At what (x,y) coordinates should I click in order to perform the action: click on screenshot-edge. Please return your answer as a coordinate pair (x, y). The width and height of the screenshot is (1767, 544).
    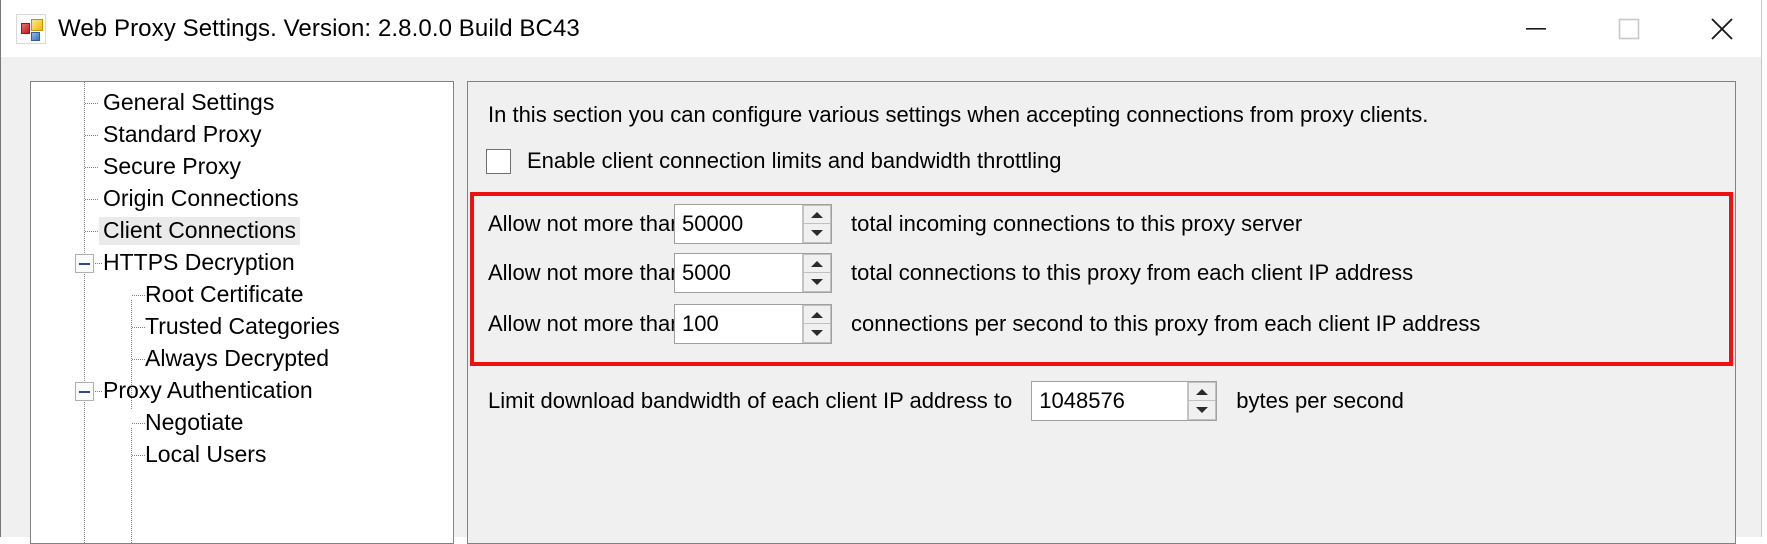
    Looking at the image, I should click on (1764, 268).